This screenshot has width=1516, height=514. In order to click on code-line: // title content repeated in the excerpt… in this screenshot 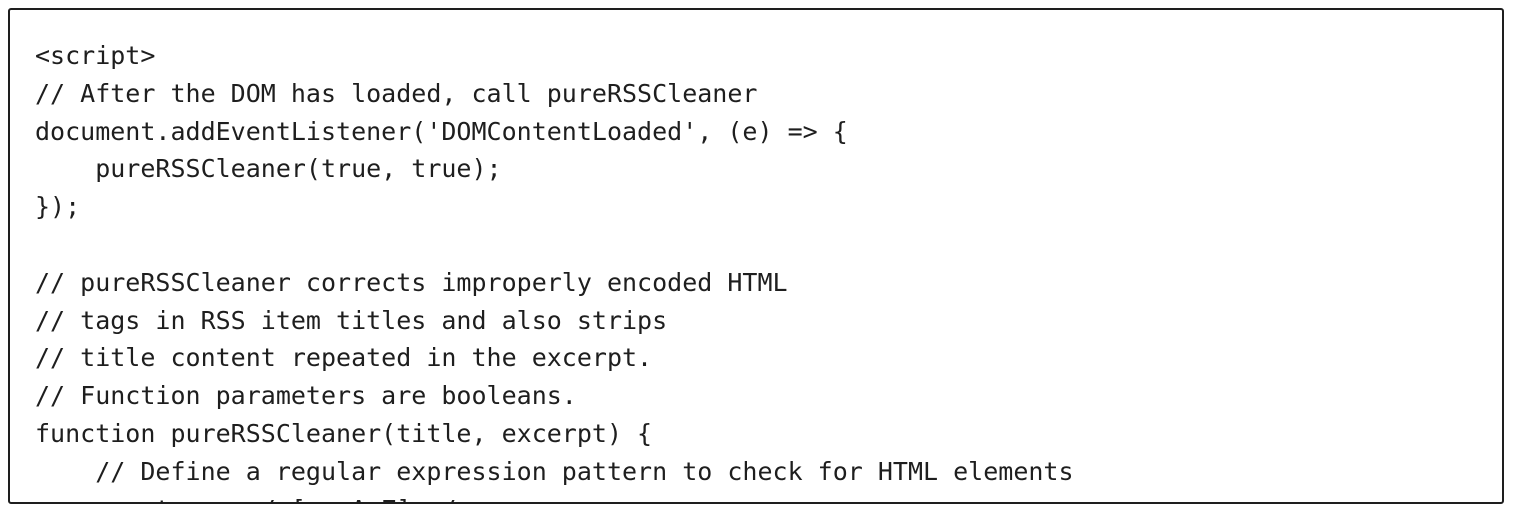, I will do `click(344, 358)`.